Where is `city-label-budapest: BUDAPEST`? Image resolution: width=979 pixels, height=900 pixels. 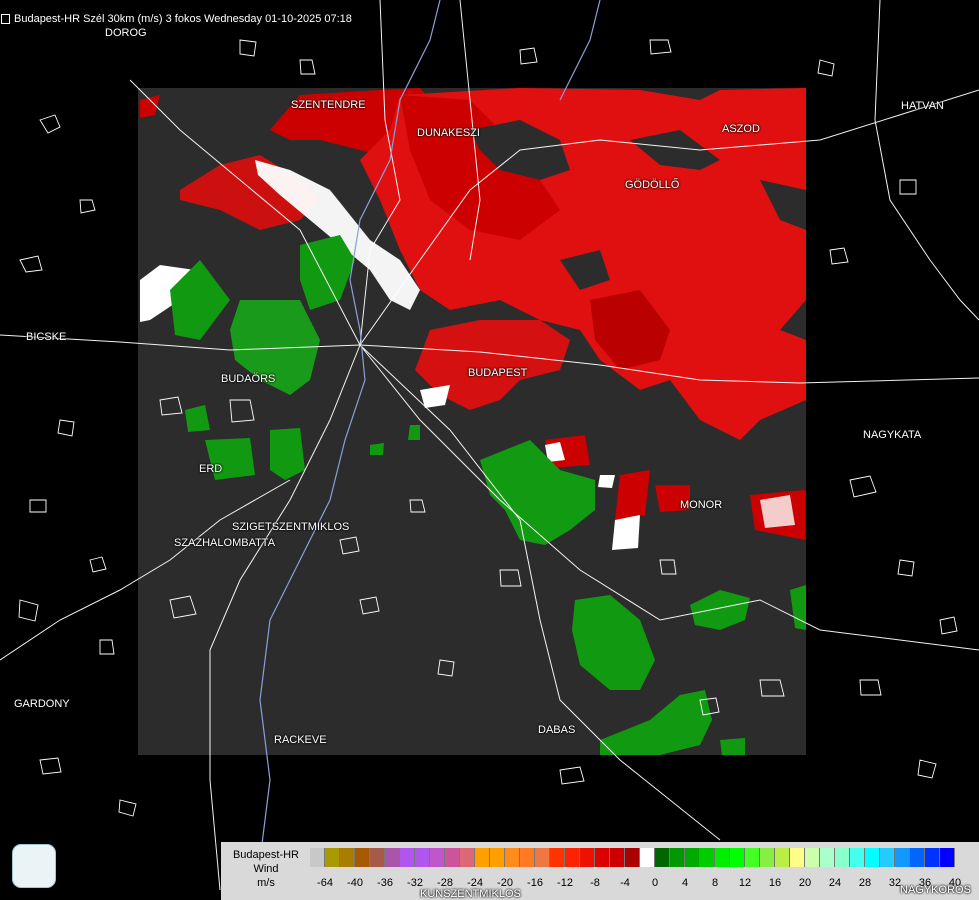
city-label-budapest: BUDAPEST is located at coordinates (498, 373).